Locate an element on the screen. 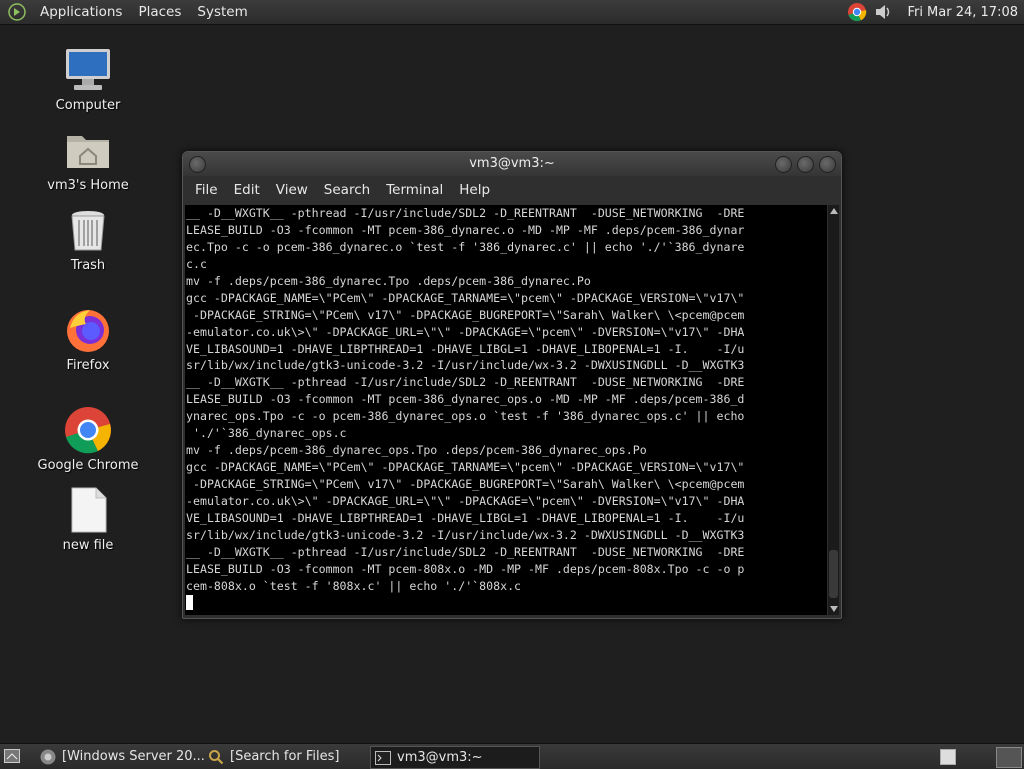 The height and width of the screenshot is (769, 1024). desktop-icon-new-file: new file is located at coordinates (88, 519).